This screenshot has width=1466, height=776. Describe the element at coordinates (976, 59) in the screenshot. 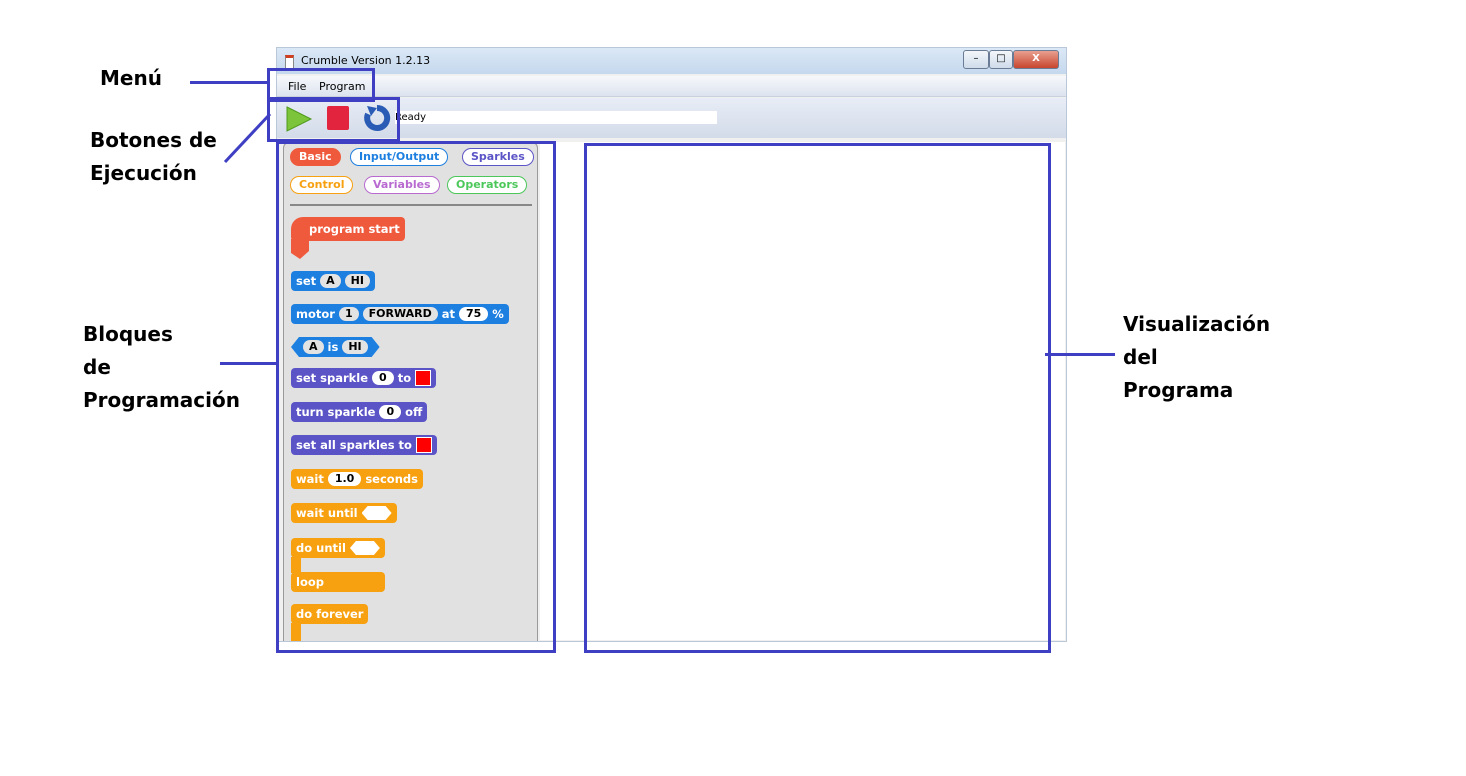

I see `minimize-button: –` at that location.